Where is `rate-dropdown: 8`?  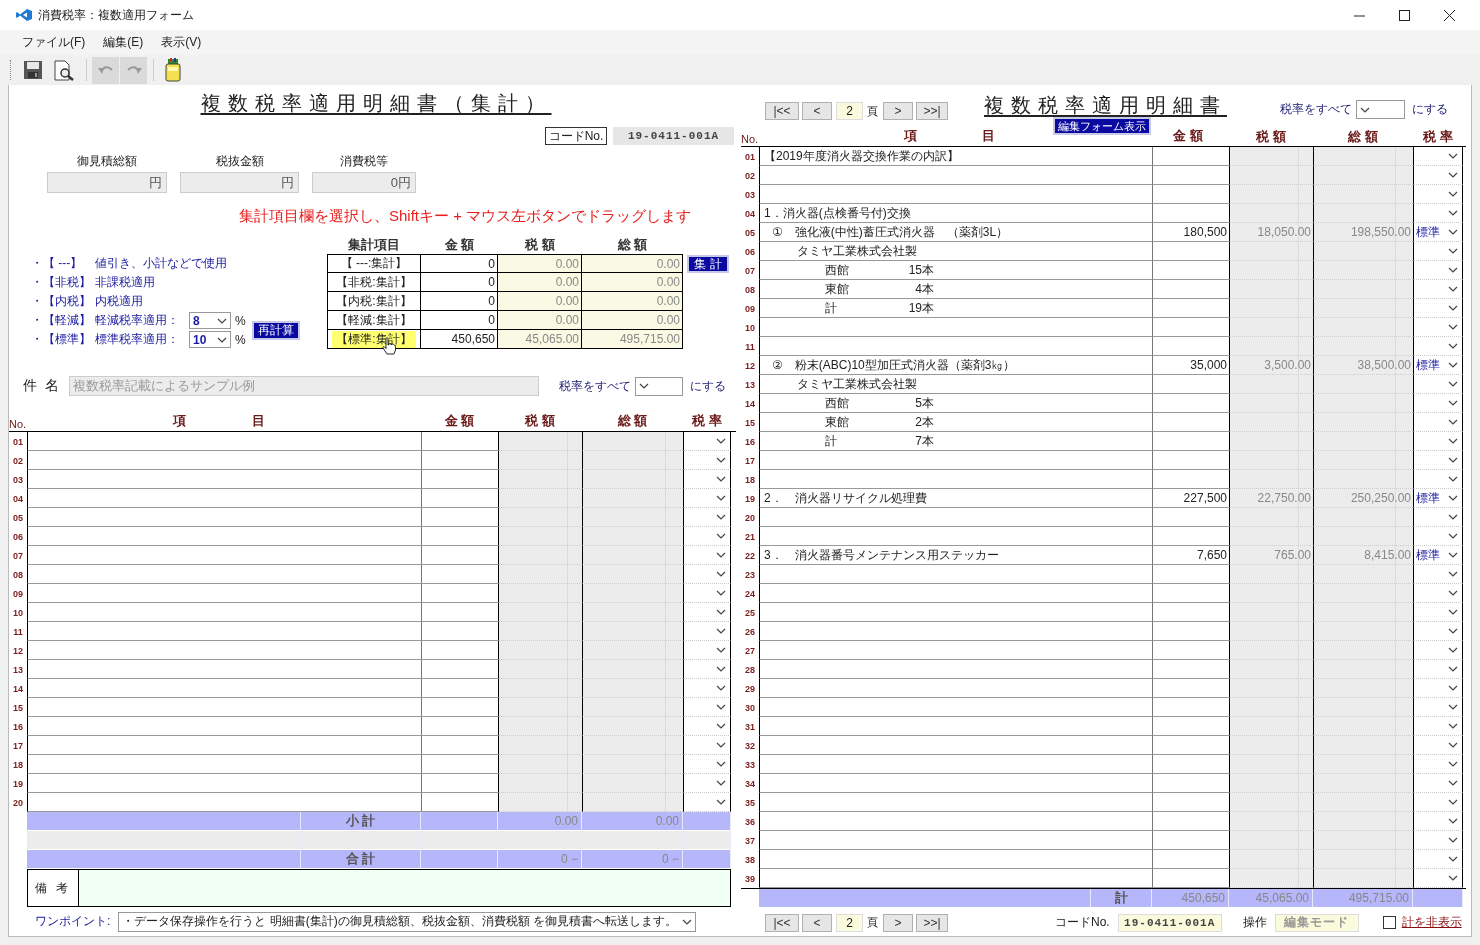
rate-dropdown: 8 is located at coordinates (210, 320).